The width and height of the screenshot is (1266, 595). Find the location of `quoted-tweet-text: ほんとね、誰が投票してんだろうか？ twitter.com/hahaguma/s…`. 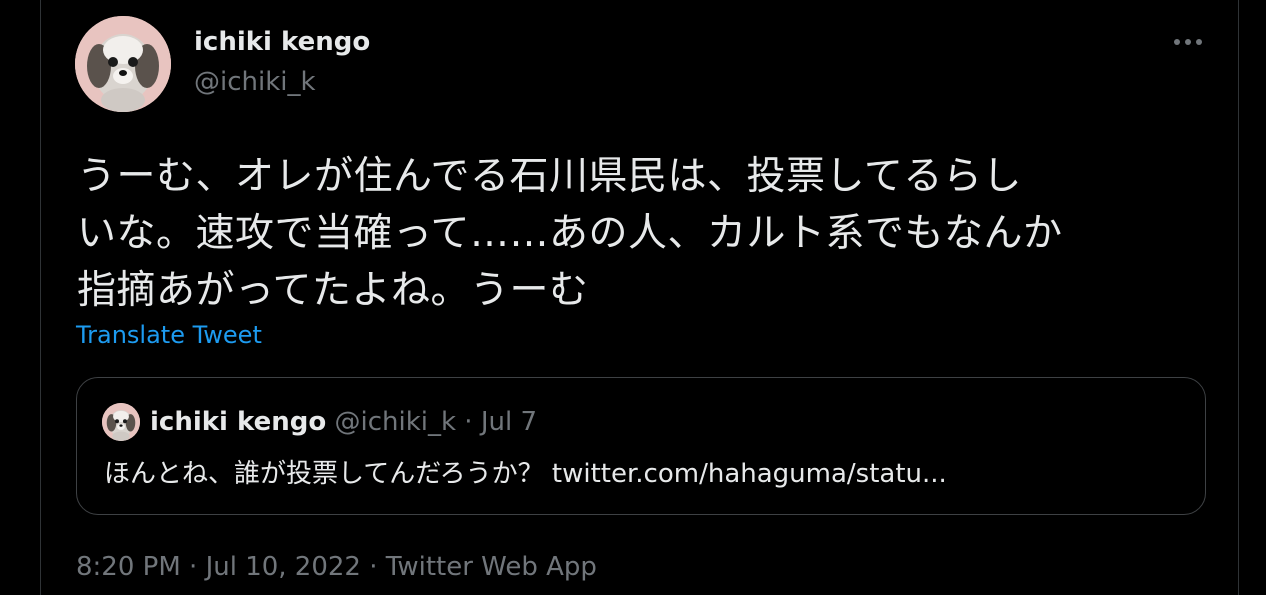

quoted-tweet-text: ほんとね、誰が投票してんだろうか？ twitter.com/hahaguma/s… is located at coordinates (525, 474).